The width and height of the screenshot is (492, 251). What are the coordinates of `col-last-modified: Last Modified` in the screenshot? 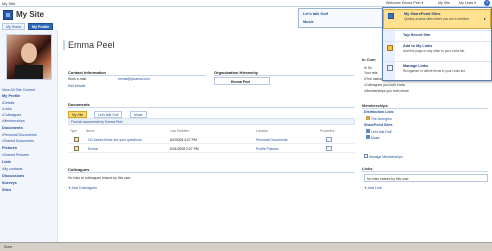 It's located at (179, 131).